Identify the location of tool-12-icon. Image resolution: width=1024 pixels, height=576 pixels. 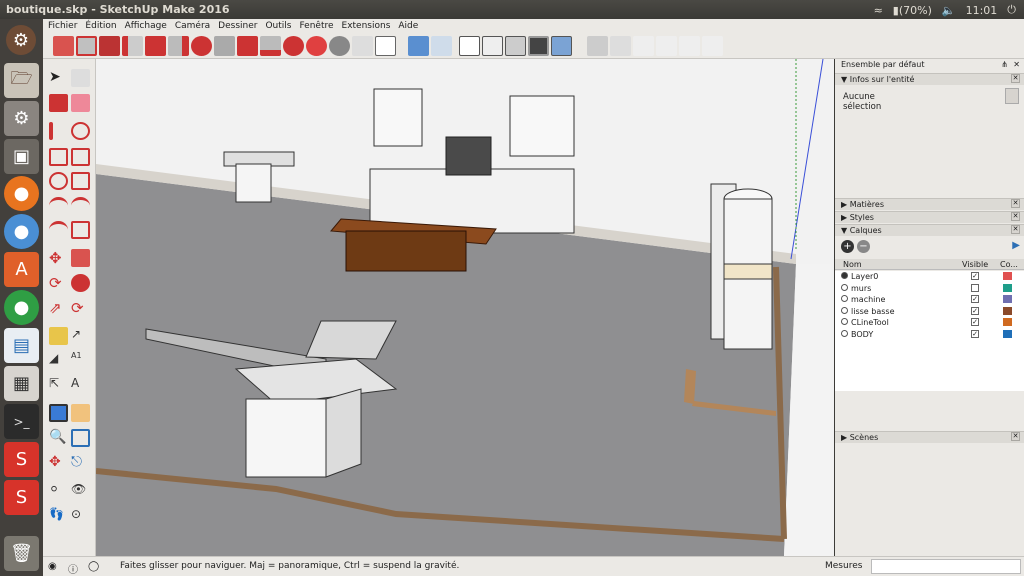
(316, 46).